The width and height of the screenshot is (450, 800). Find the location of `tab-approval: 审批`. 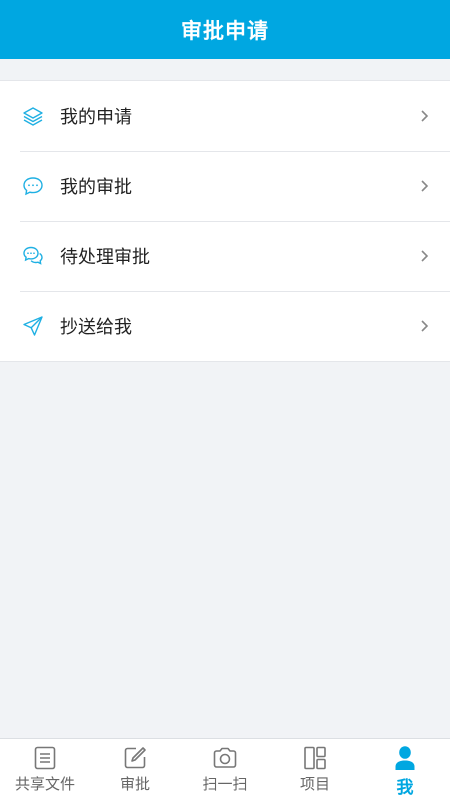

tab-approval: 审批 is located at coordinates (135, 769).